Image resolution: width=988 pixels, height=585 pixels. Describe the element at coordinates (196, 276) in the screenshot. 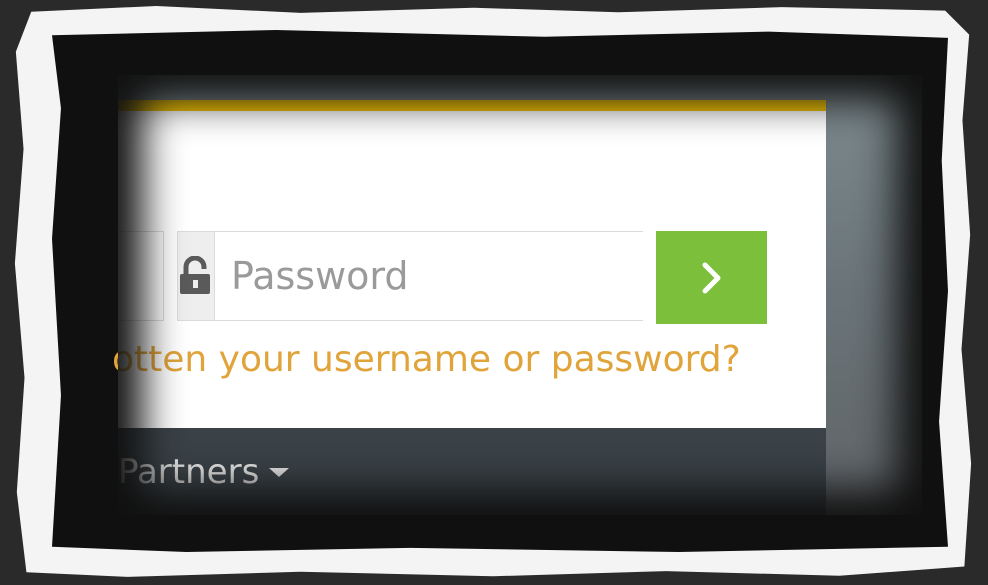

I see `unlock-icon` at that location.